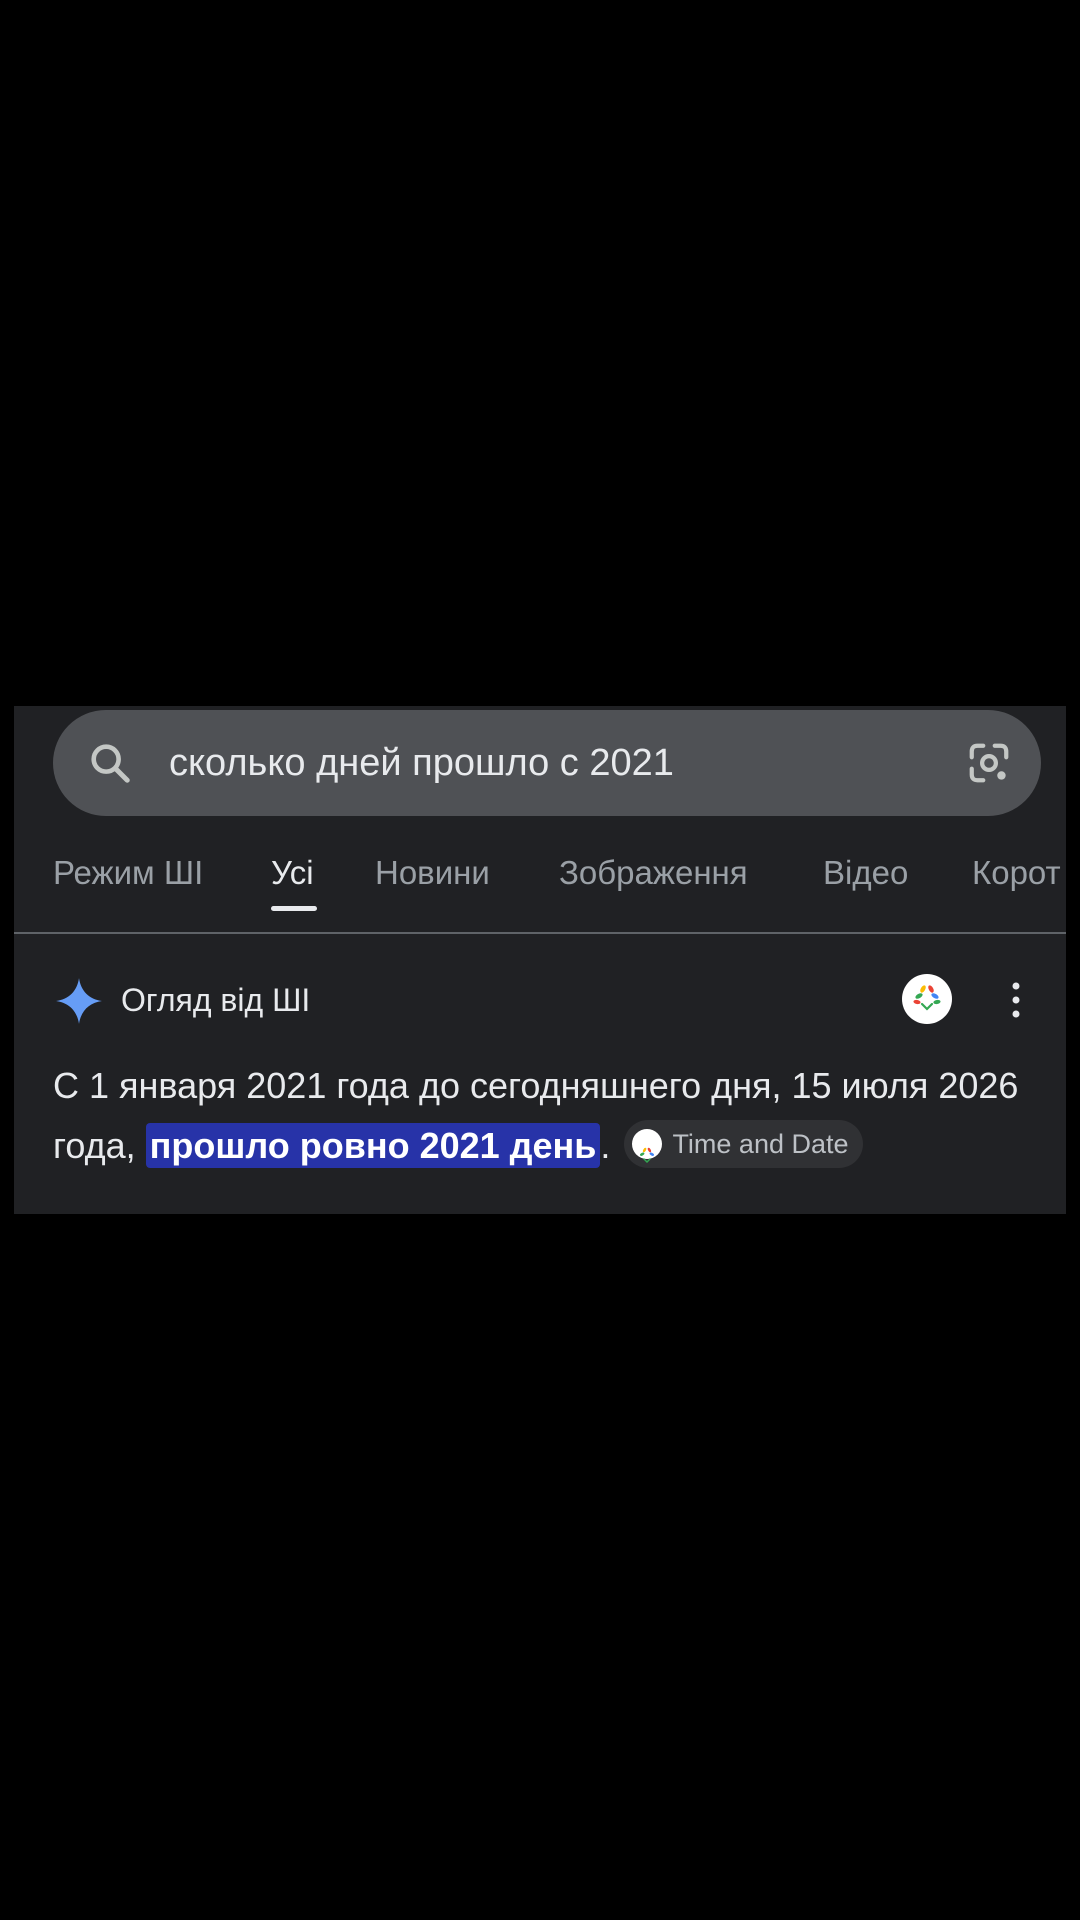 The width and height of the screenshot is (1080, 1920). What do you see at coordinates (653, 873) in the screenshot?
I see `tab-images: Зображення` at bounding box center [653, 873].